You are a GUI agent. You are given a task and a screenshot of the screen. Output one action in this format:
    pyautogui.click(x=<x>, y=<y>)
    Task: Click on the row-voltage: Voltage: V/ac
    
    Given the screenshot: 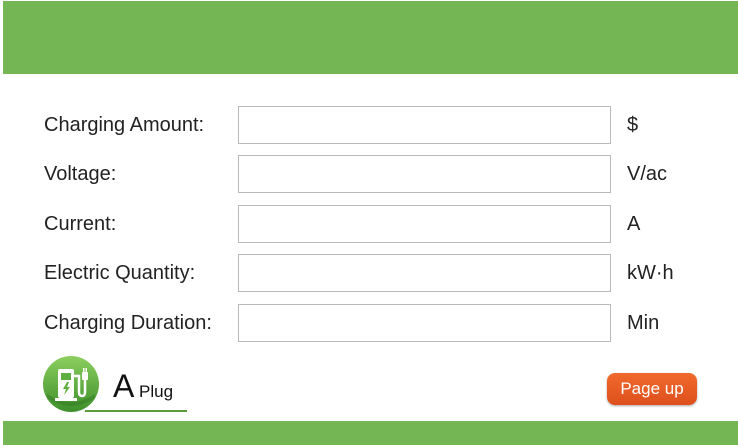 What is the action you would take?
    pyautogui.click(x=369, y=174)
    